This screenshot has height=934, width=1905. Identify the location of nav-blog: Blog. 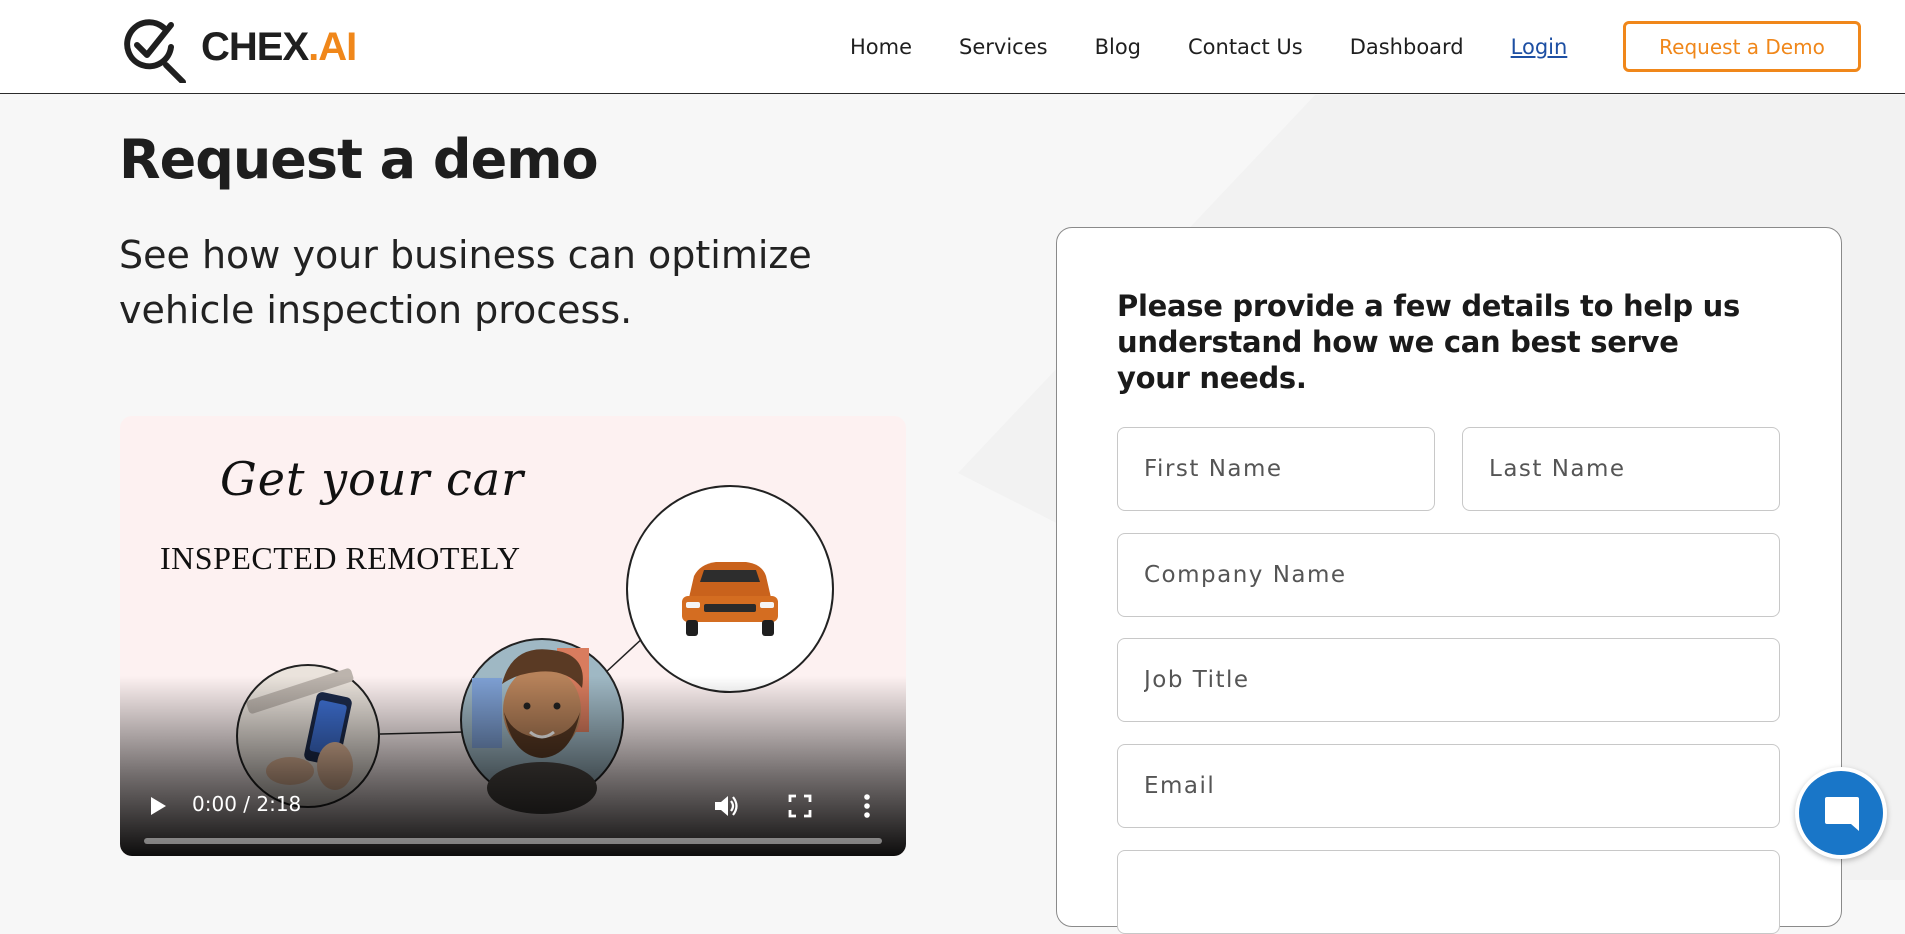
(1118, 47).